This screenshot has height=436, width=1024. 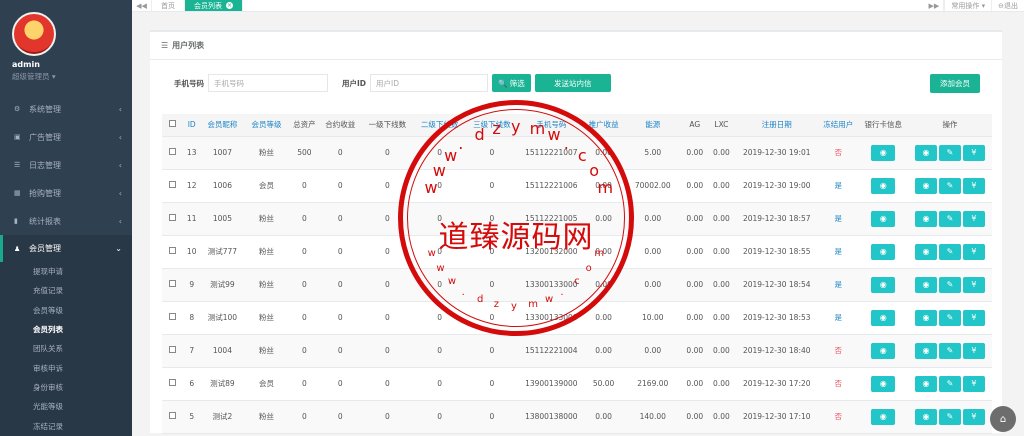 What do you see at coordinates (1007, 5) in the screenshot?
I see `logout-button: ⊖退出` at bounding box center [1007, 5].